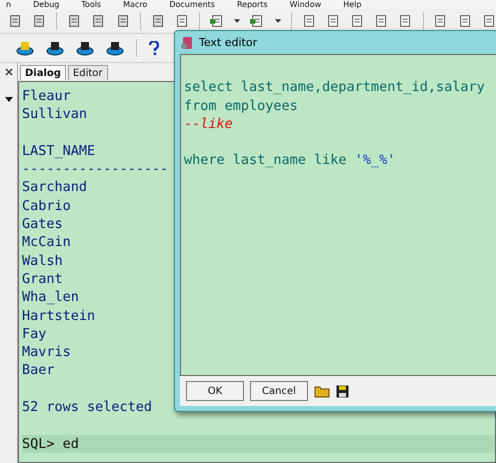  I want to click on output-line: Baer, so click(38, 370).